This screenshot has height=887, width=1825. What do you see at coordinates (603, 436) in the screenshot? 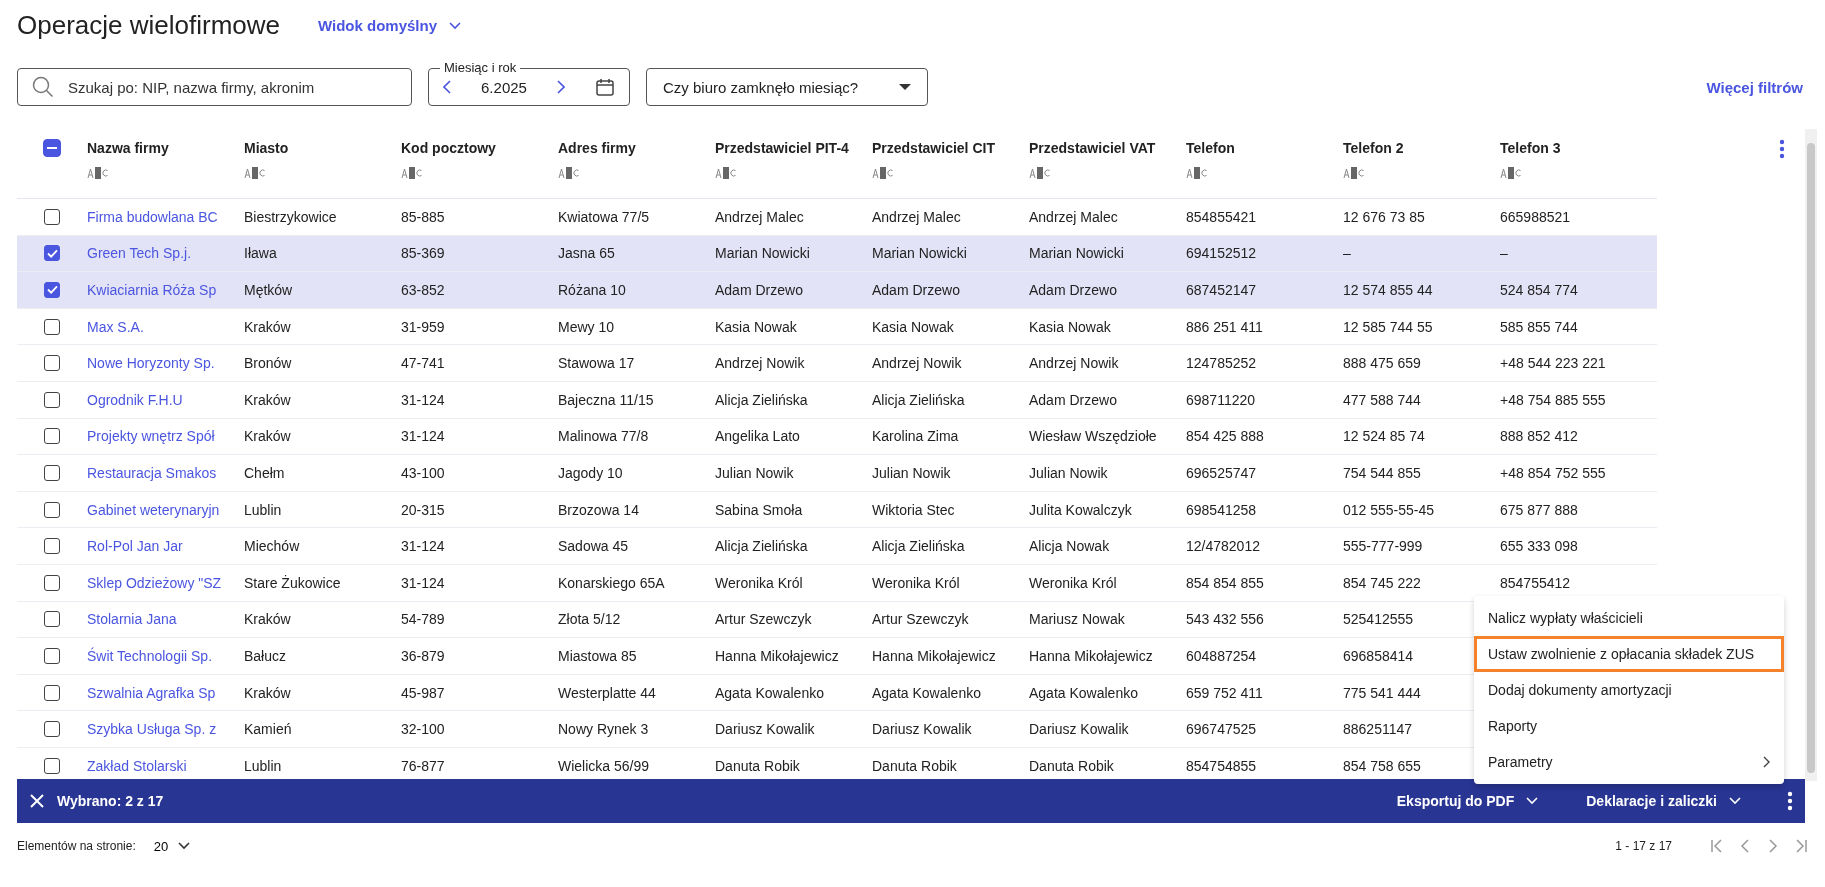
I see `table-cell: Malinowa 77/8` at bounding box center [603, 436].